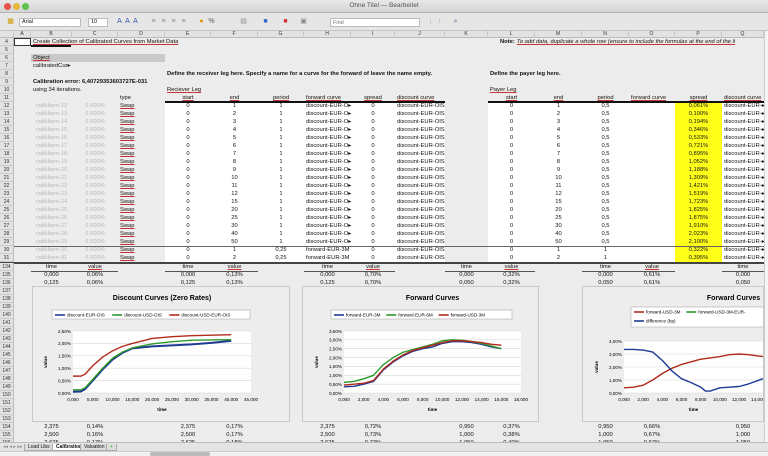 Image resolution: width=768 pixels, height=456 pixels. I want to click on row-header-140: 140, so click(7, 315).